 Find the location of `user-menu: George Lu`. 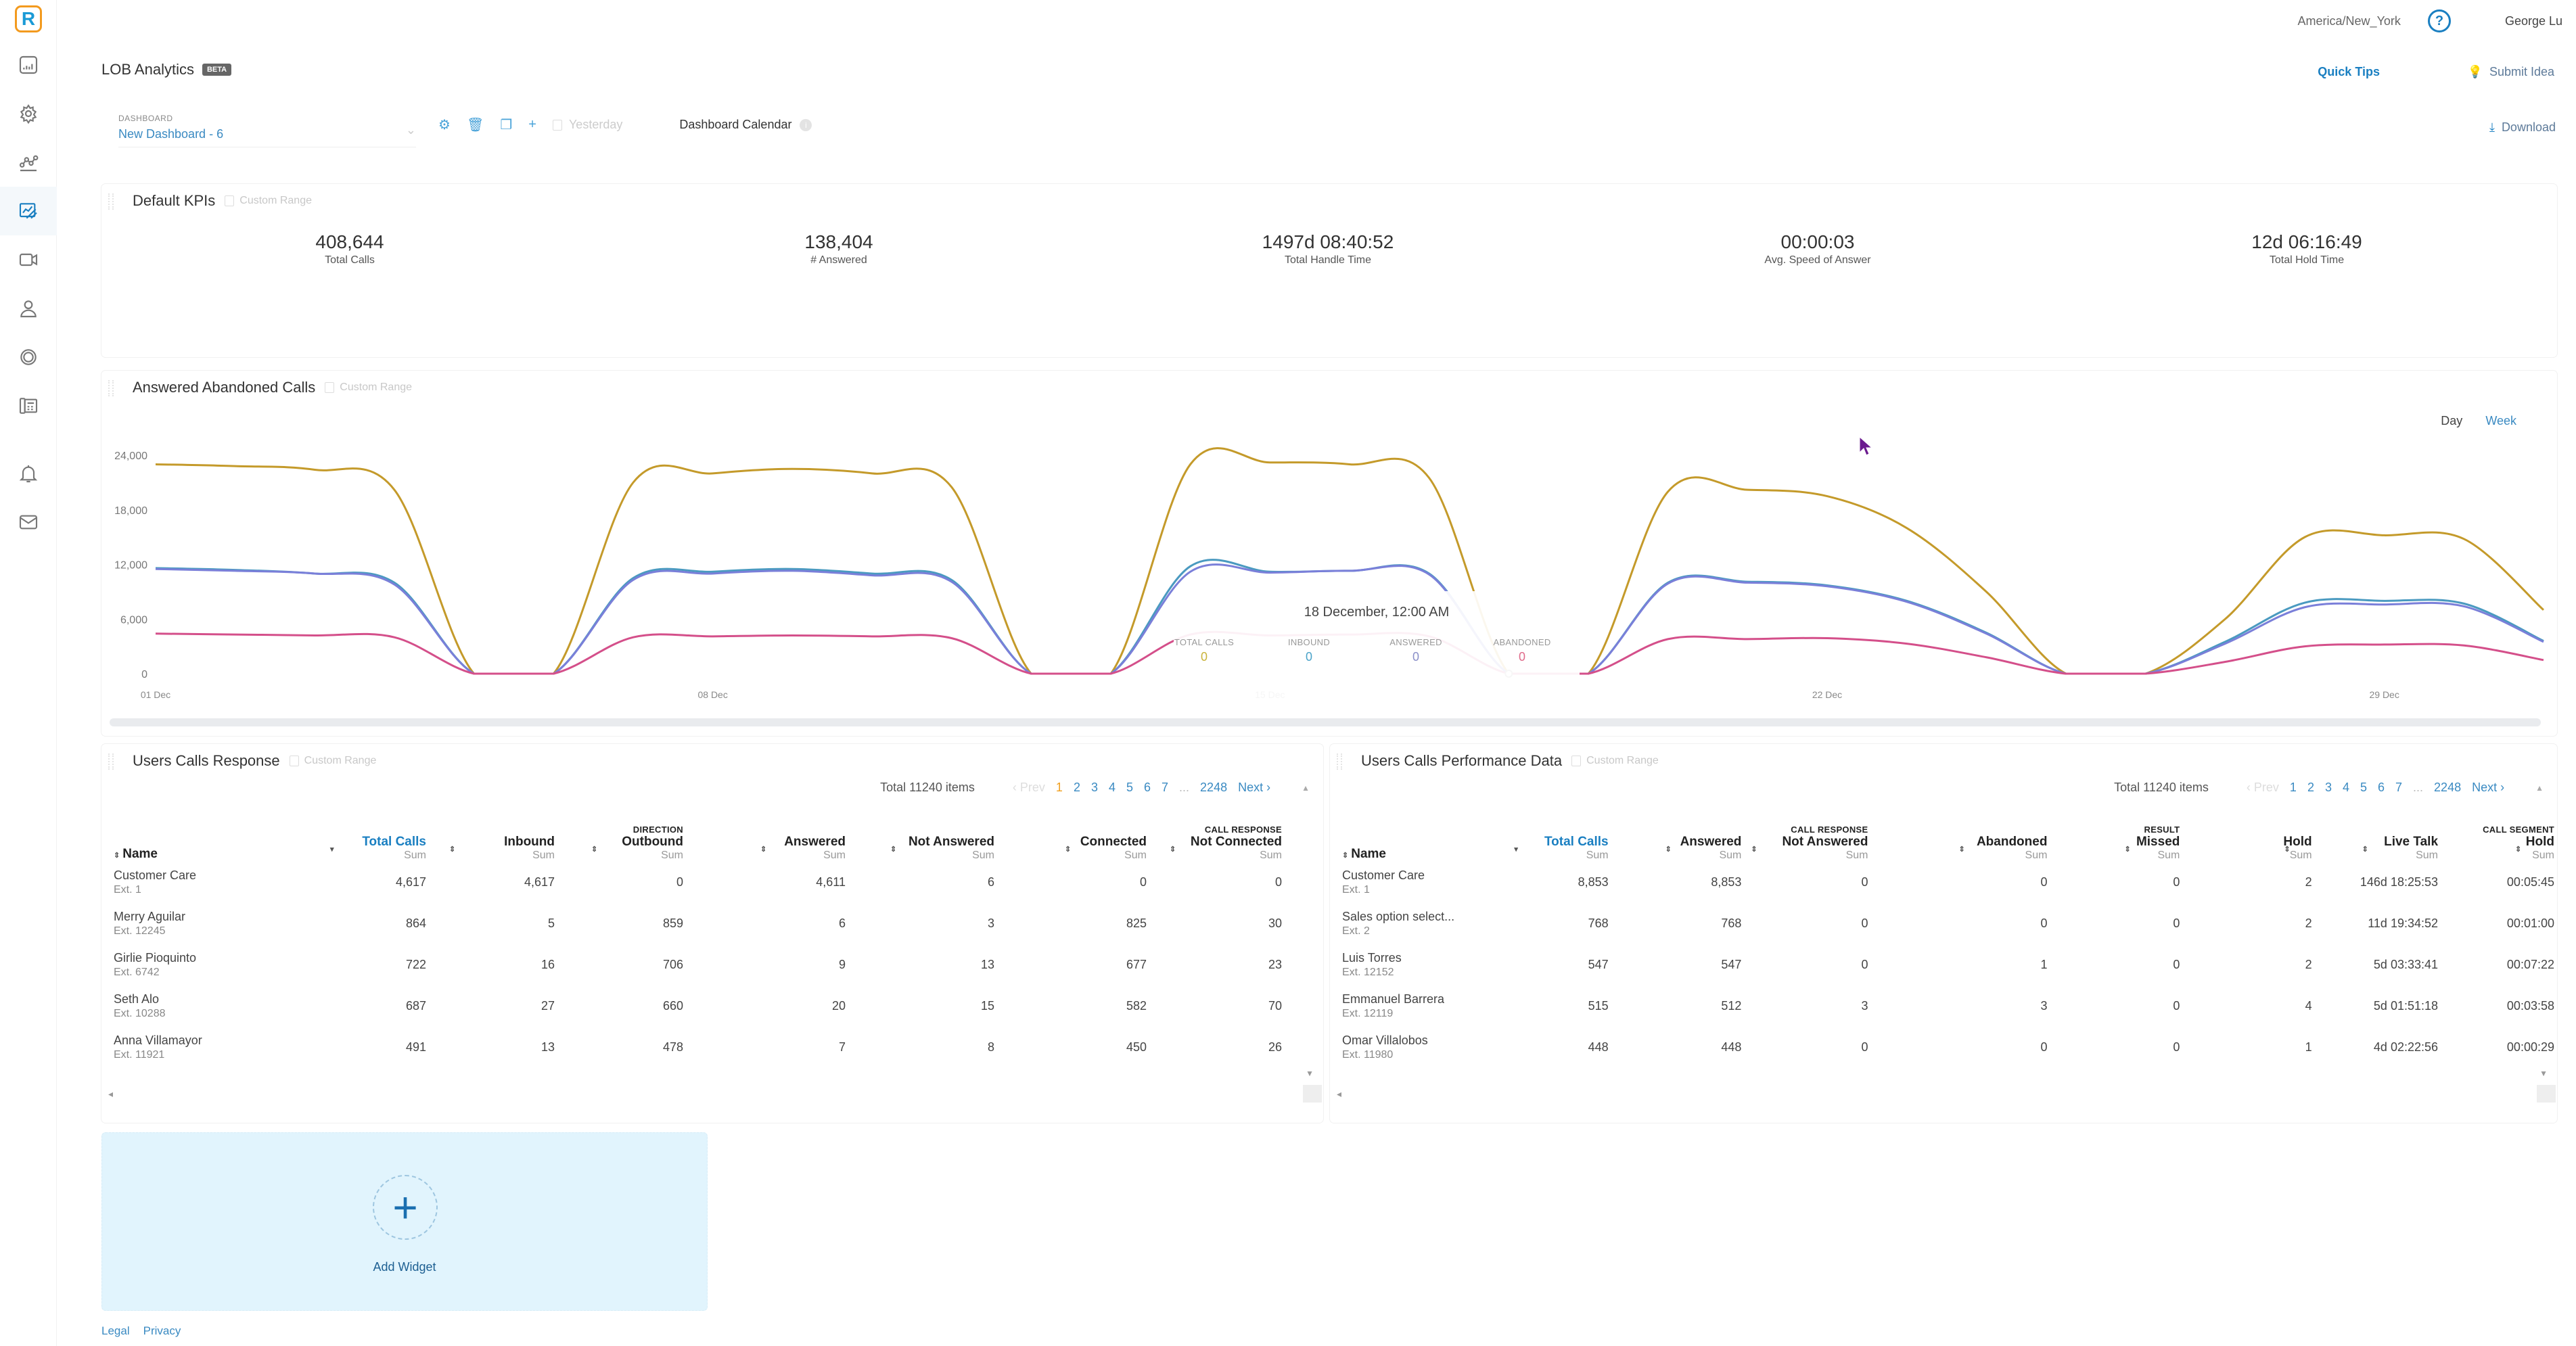

user-menu: George Lu is located at coordinates (2533, 21).